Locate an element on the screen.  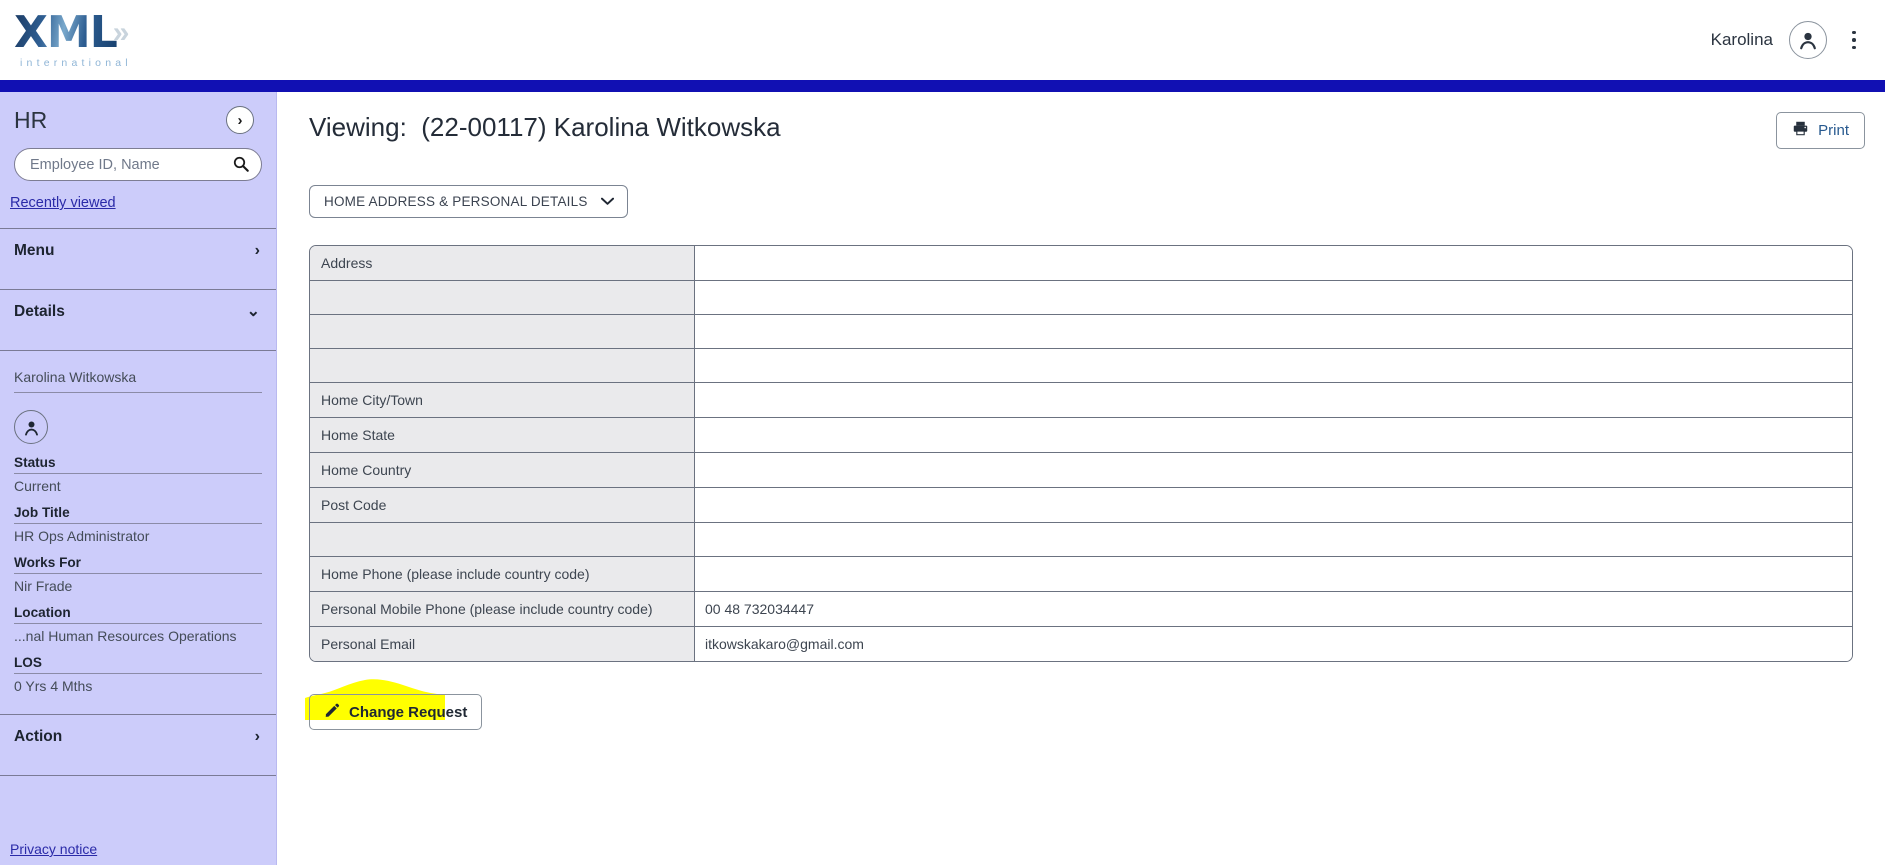
header-right-group: Karolina is located at coordinates (1788, 40).